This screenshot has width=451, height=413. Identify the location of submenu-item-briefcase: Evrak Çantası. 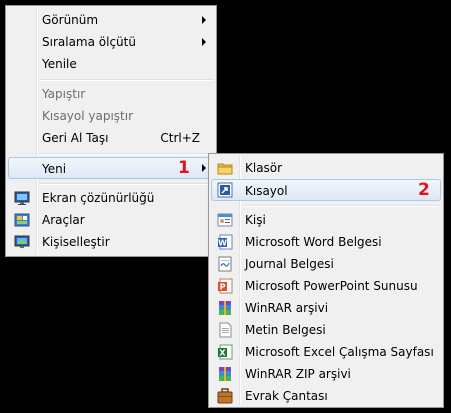
(326, 396).